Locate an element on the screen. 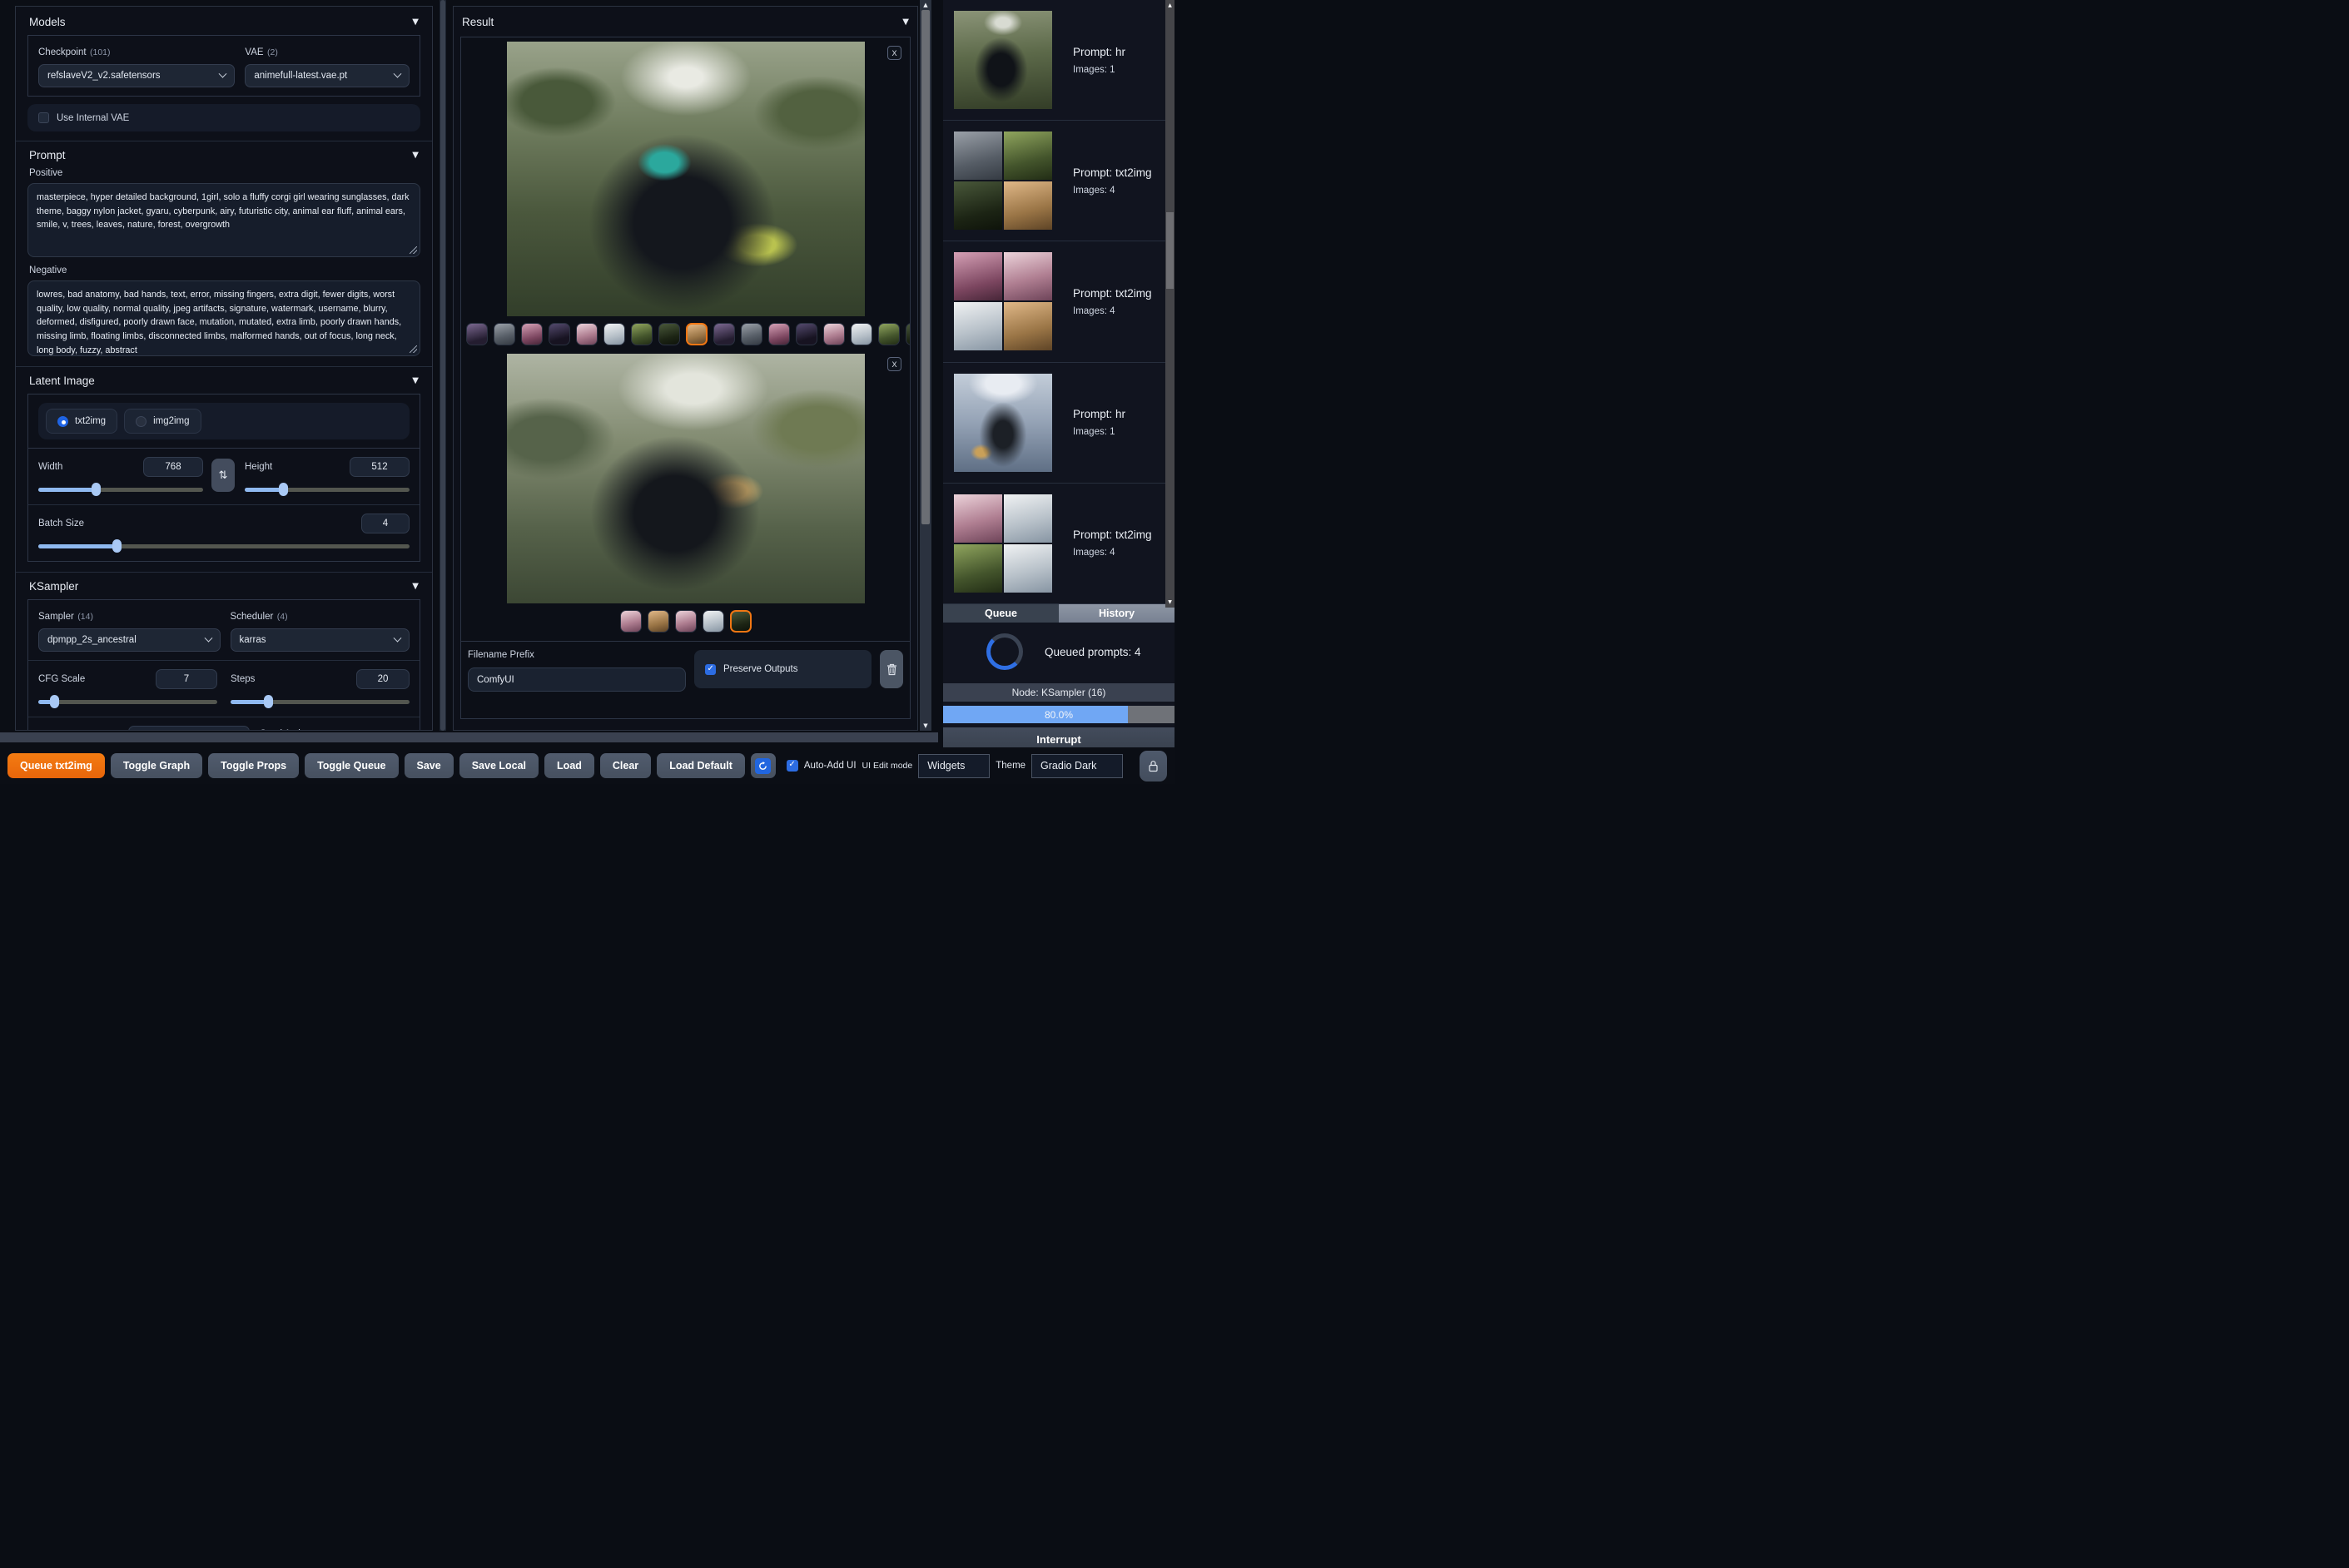 This screenshot has height=1568, width=2349. use-internal-vae-row: Use Internal VAE is located at coordinates (223, 117).